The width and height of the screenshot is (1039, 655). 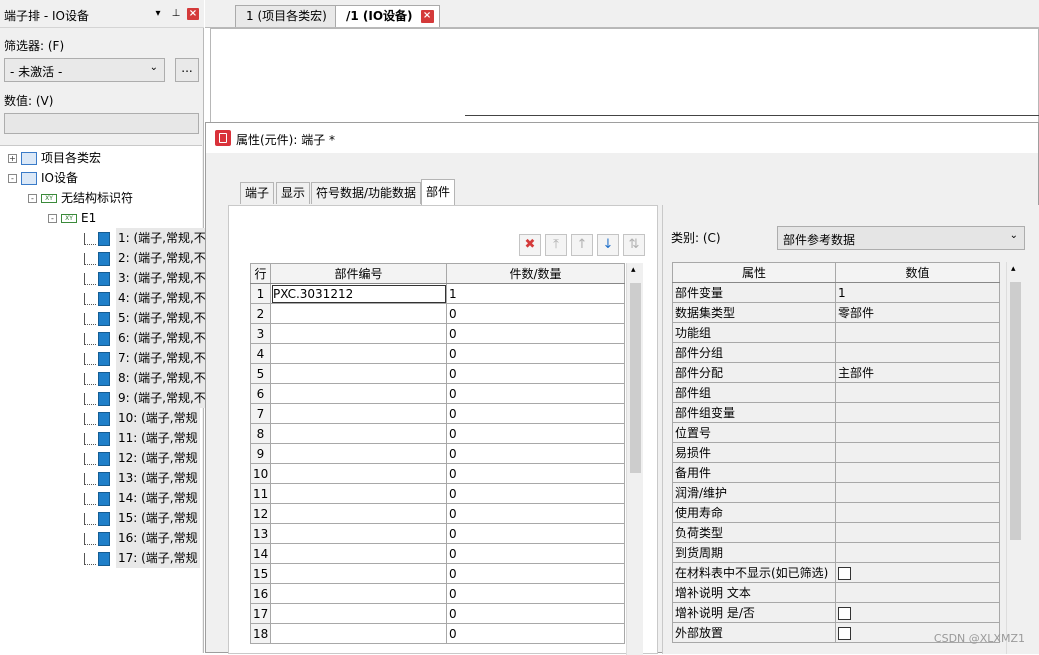 I want to click on table-row: 部件分组, so click(x=836, y=352).